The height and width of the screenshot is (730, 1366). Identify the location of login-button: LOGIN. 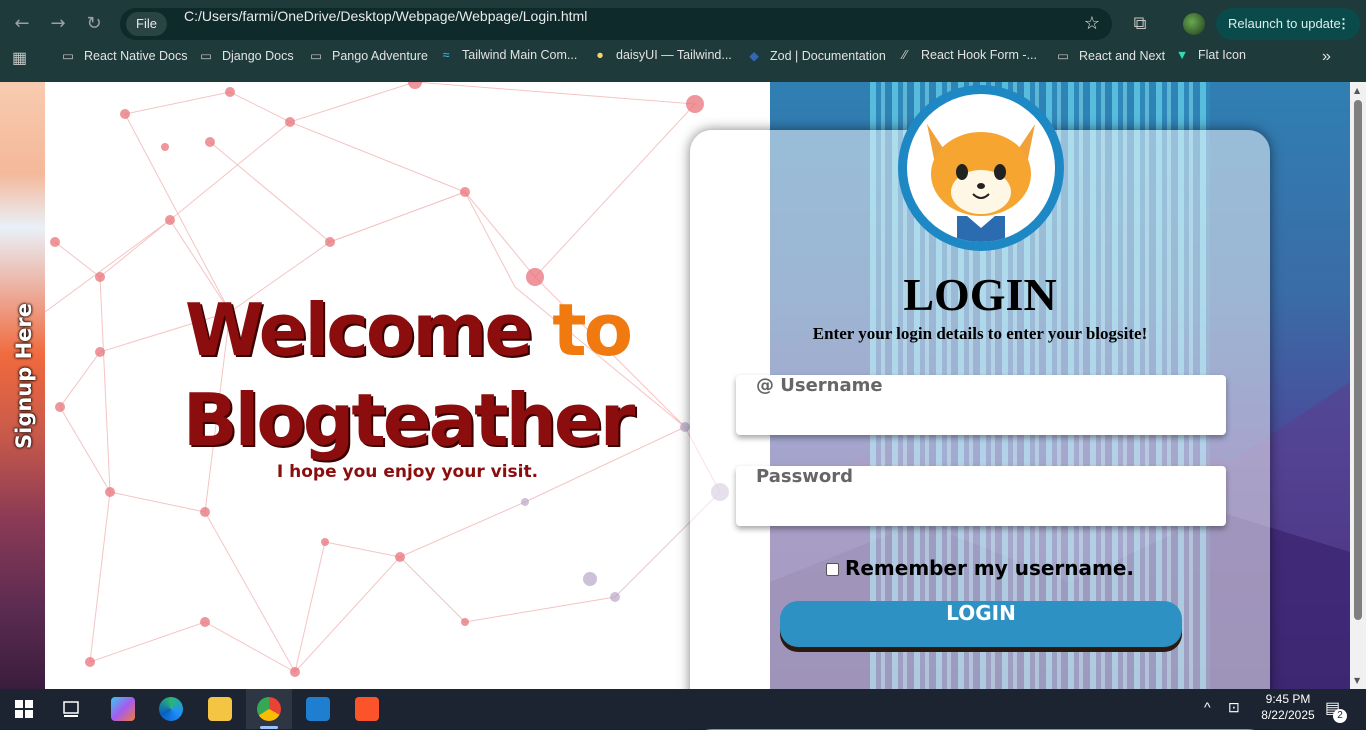
(981, 624).